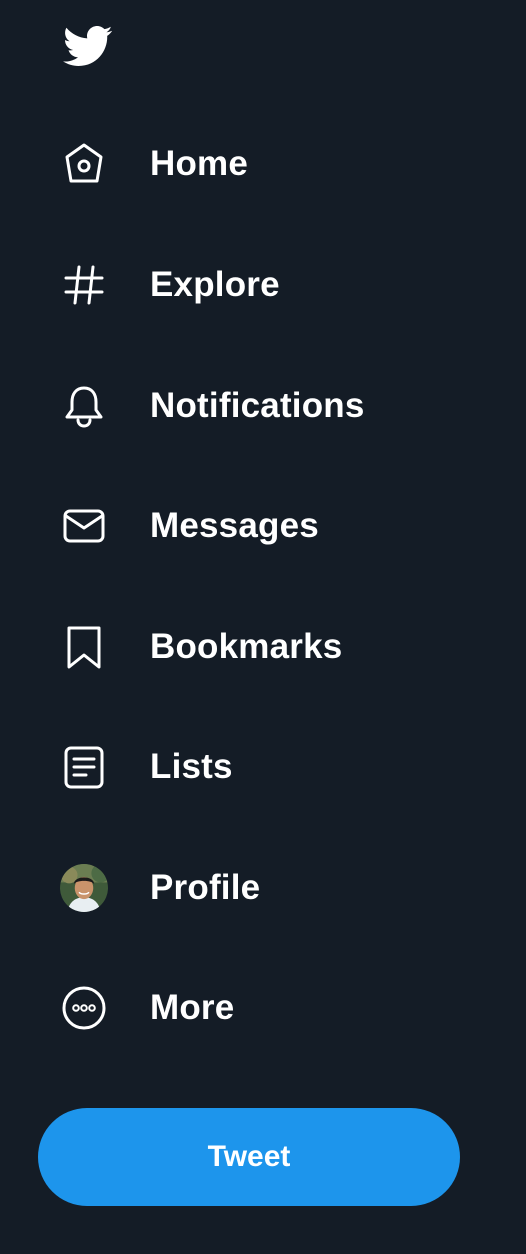 The image size is (526, 1254). Describe the element at coordinates (266, 164) in the screenshot. I see `sidebar-item-home: Home` at that location.